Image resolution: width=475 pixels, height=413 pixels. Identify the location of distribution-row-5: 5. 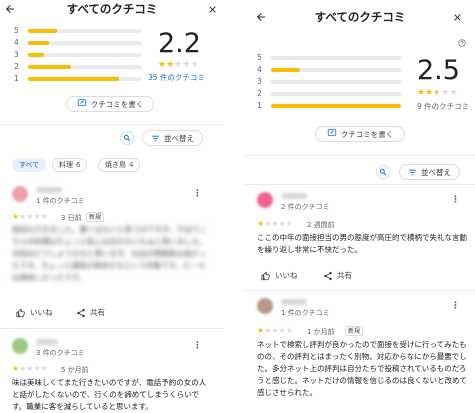
(329, 57).